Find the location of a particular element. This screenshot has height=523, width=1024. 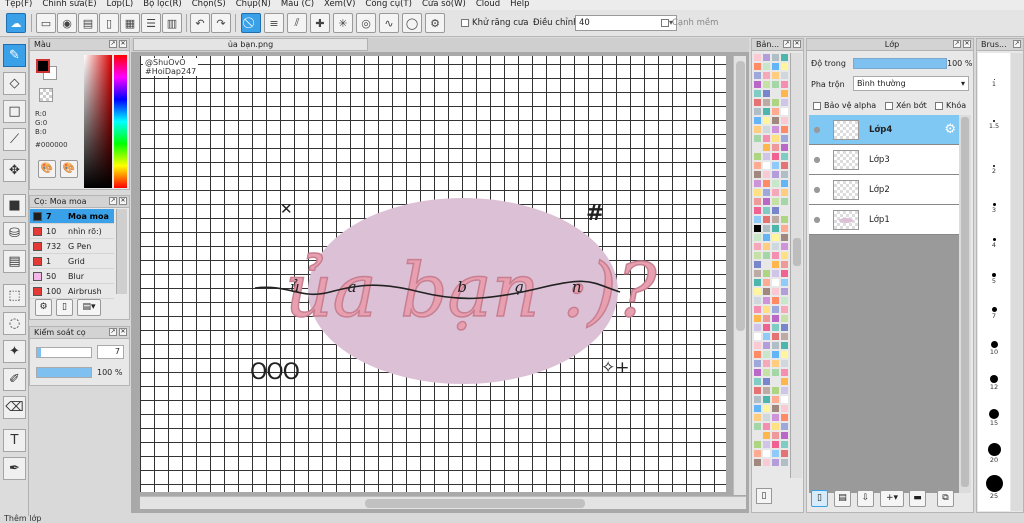

brush-item: 100 Airbrush is located at coordinates (72, 291).